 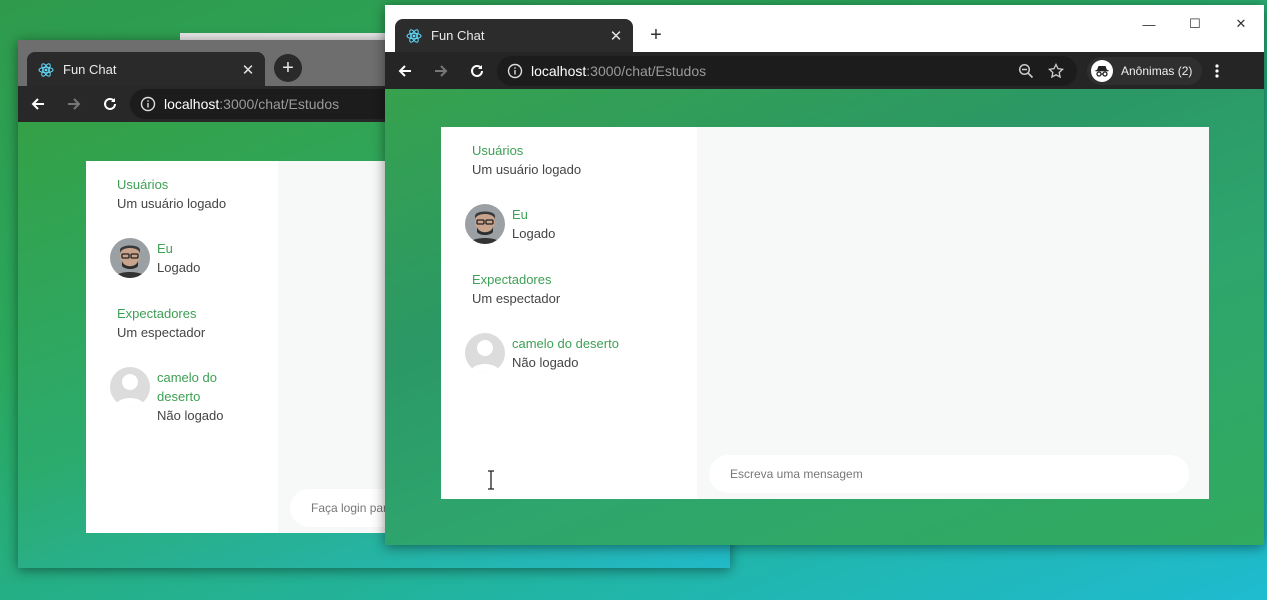 What do you see at coordinates (179, 396) in the screenshot?
I see `user-name-line2: deserto` at bounding box center [179, 396].